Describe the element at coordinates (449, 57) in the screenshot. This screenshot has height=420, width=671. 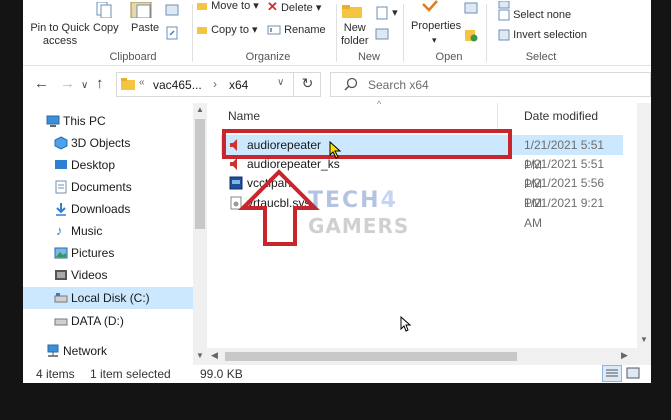
I see `open-group-label: Open` at that location.